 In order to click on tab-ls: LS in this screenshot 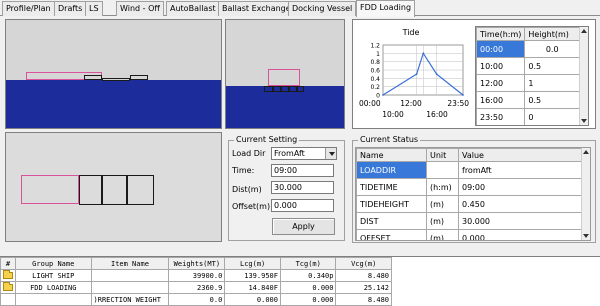, I will do `click(94, 8)`.